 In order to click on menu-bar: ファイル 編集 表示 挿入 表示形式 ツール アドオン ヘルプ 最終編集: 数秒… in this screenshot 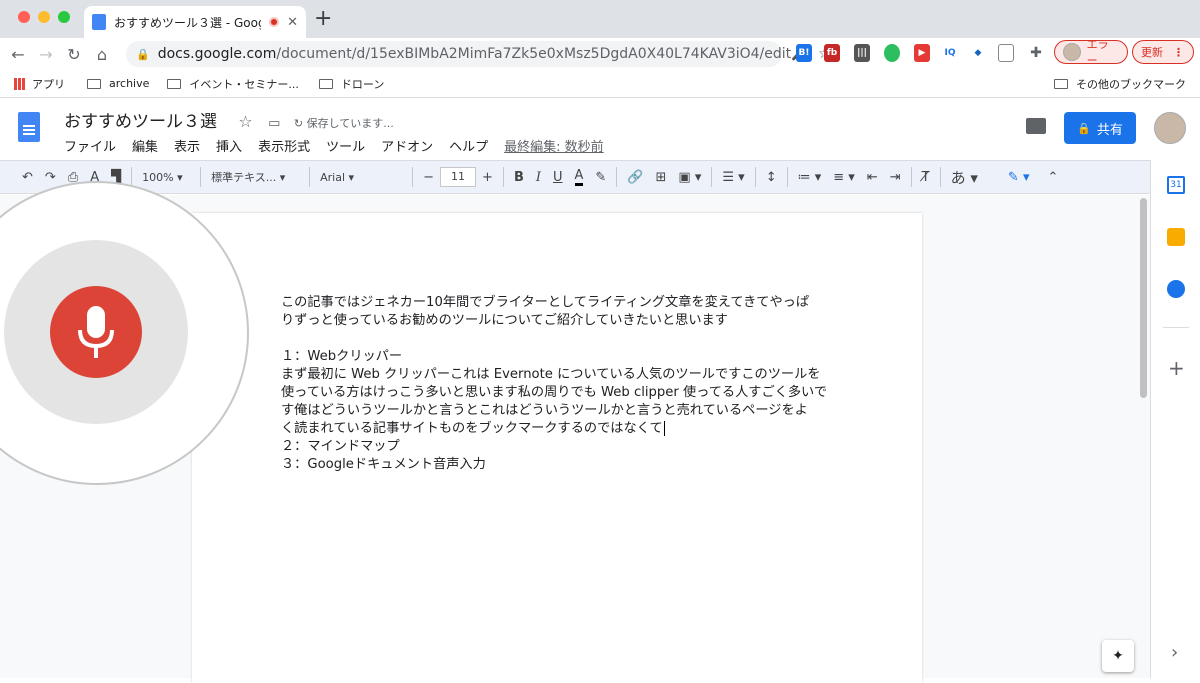, I will do `click(342, 145)`.